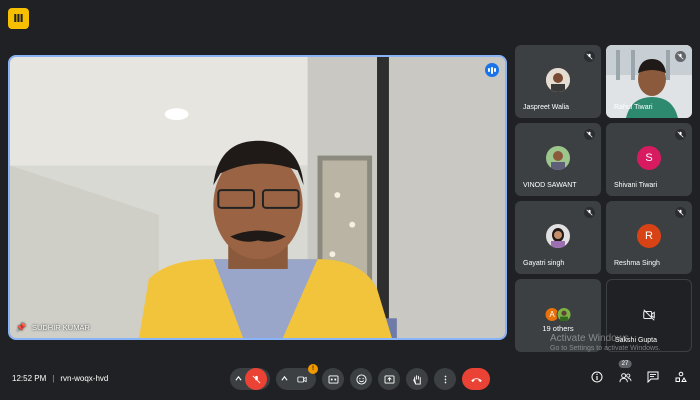 Image resolution: width=700 pixels, height=400 pixels. I want to click on participant-name: Rahul Tiwari, so click(633, 107).